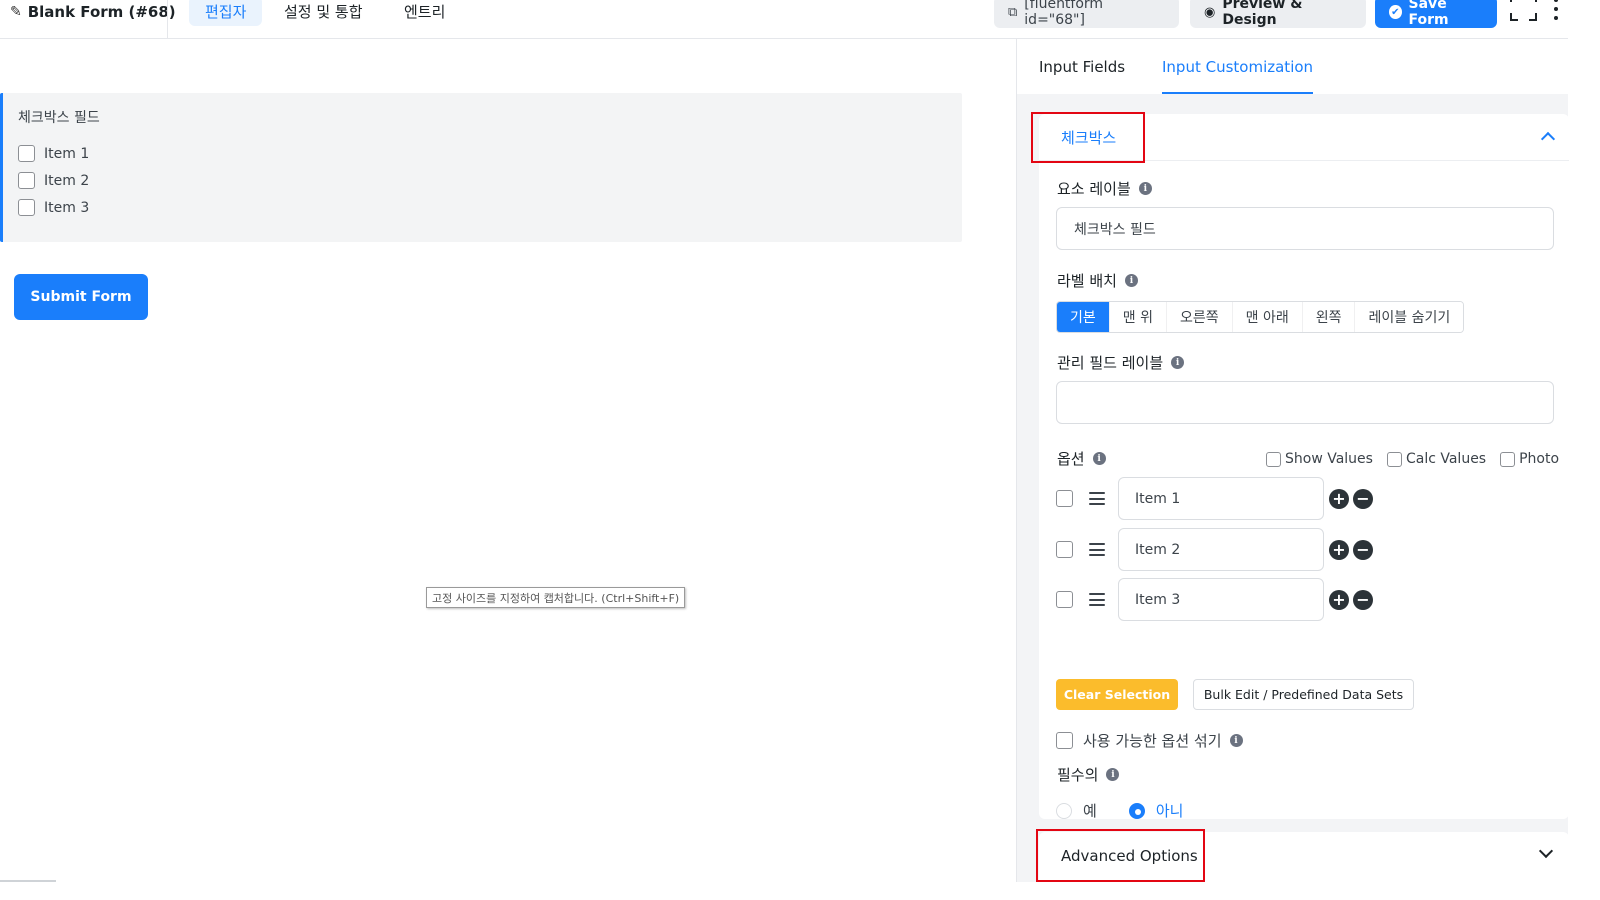 Image resolution: width=1600 pixels, height=900 pixels. Describe the element at coordinates (226, 13) in the screenshot. I see `tab-editor: 편집자` at that location.